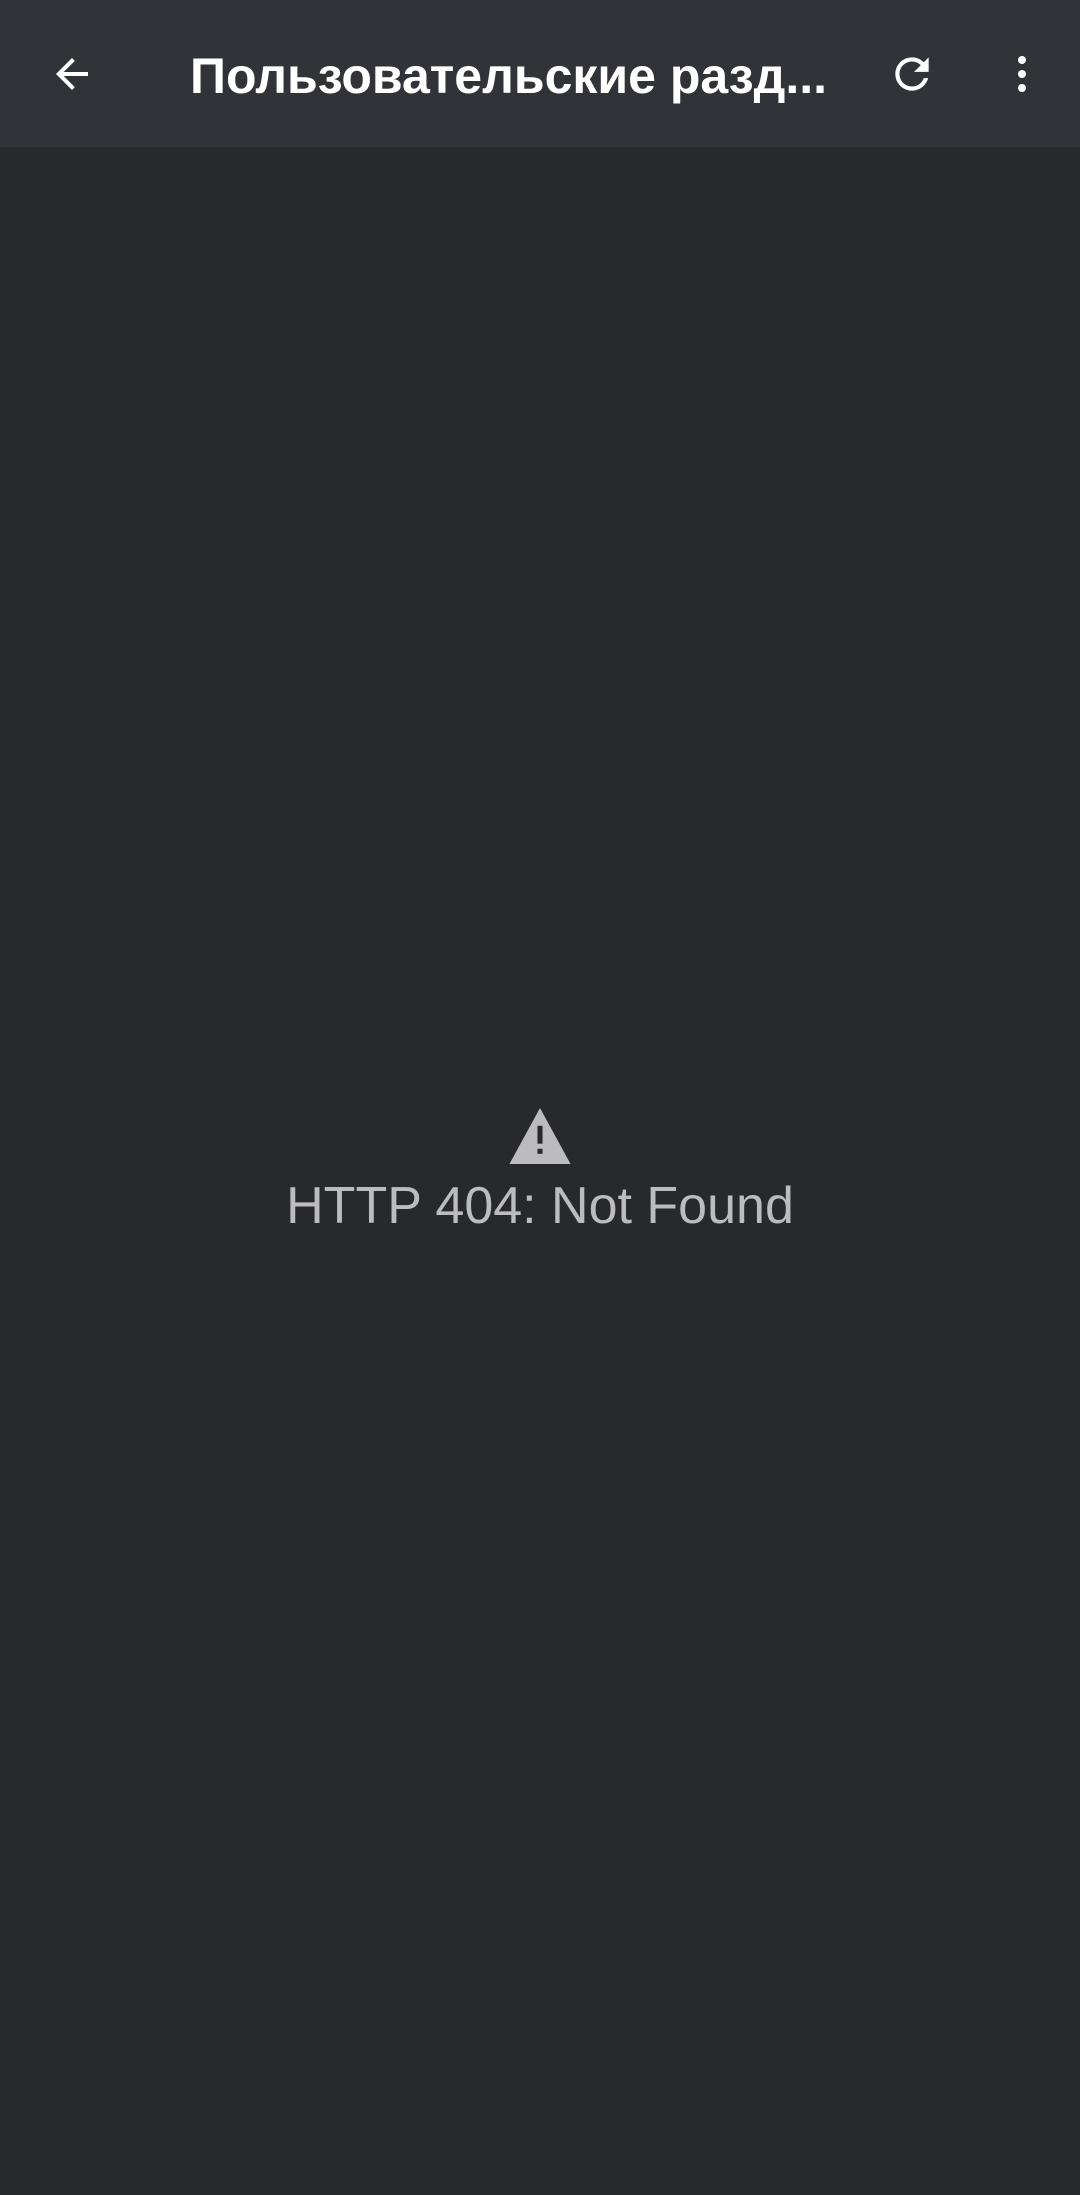 This screenshot has width=1080, height=2195. I want to click on refresh-button, so click(912, 74).